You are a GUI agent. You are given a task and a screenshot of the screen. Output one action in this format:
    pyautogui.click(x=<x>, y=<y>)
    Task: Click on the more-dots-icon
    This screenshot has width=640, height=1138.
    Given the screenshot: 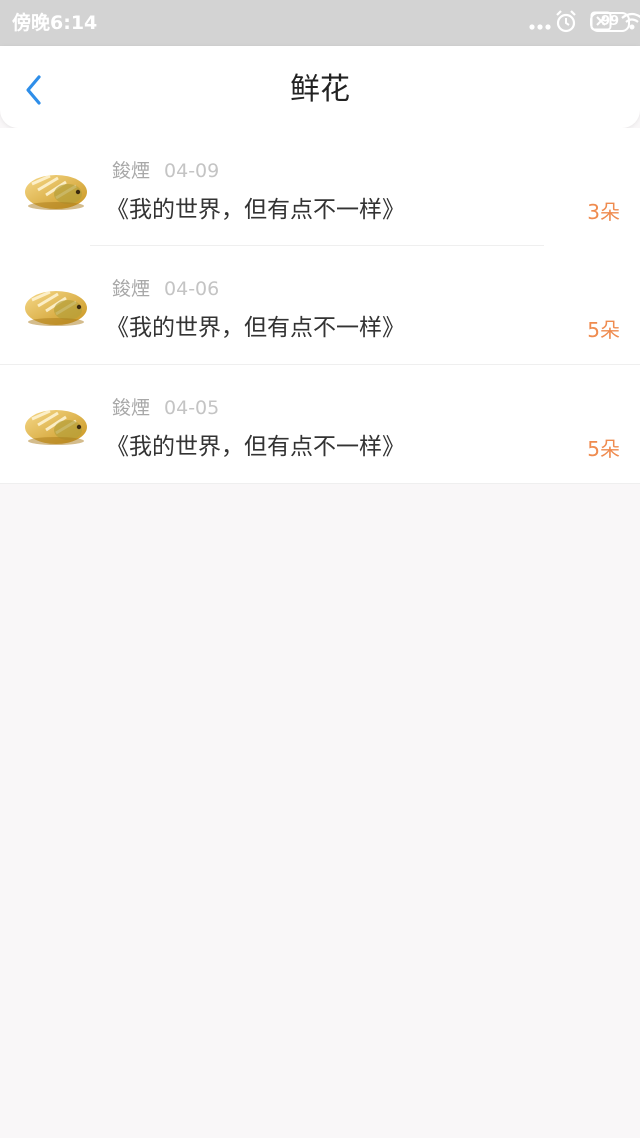 What is the action you would take?
    pyautogui.click(x=540, y=26)
    